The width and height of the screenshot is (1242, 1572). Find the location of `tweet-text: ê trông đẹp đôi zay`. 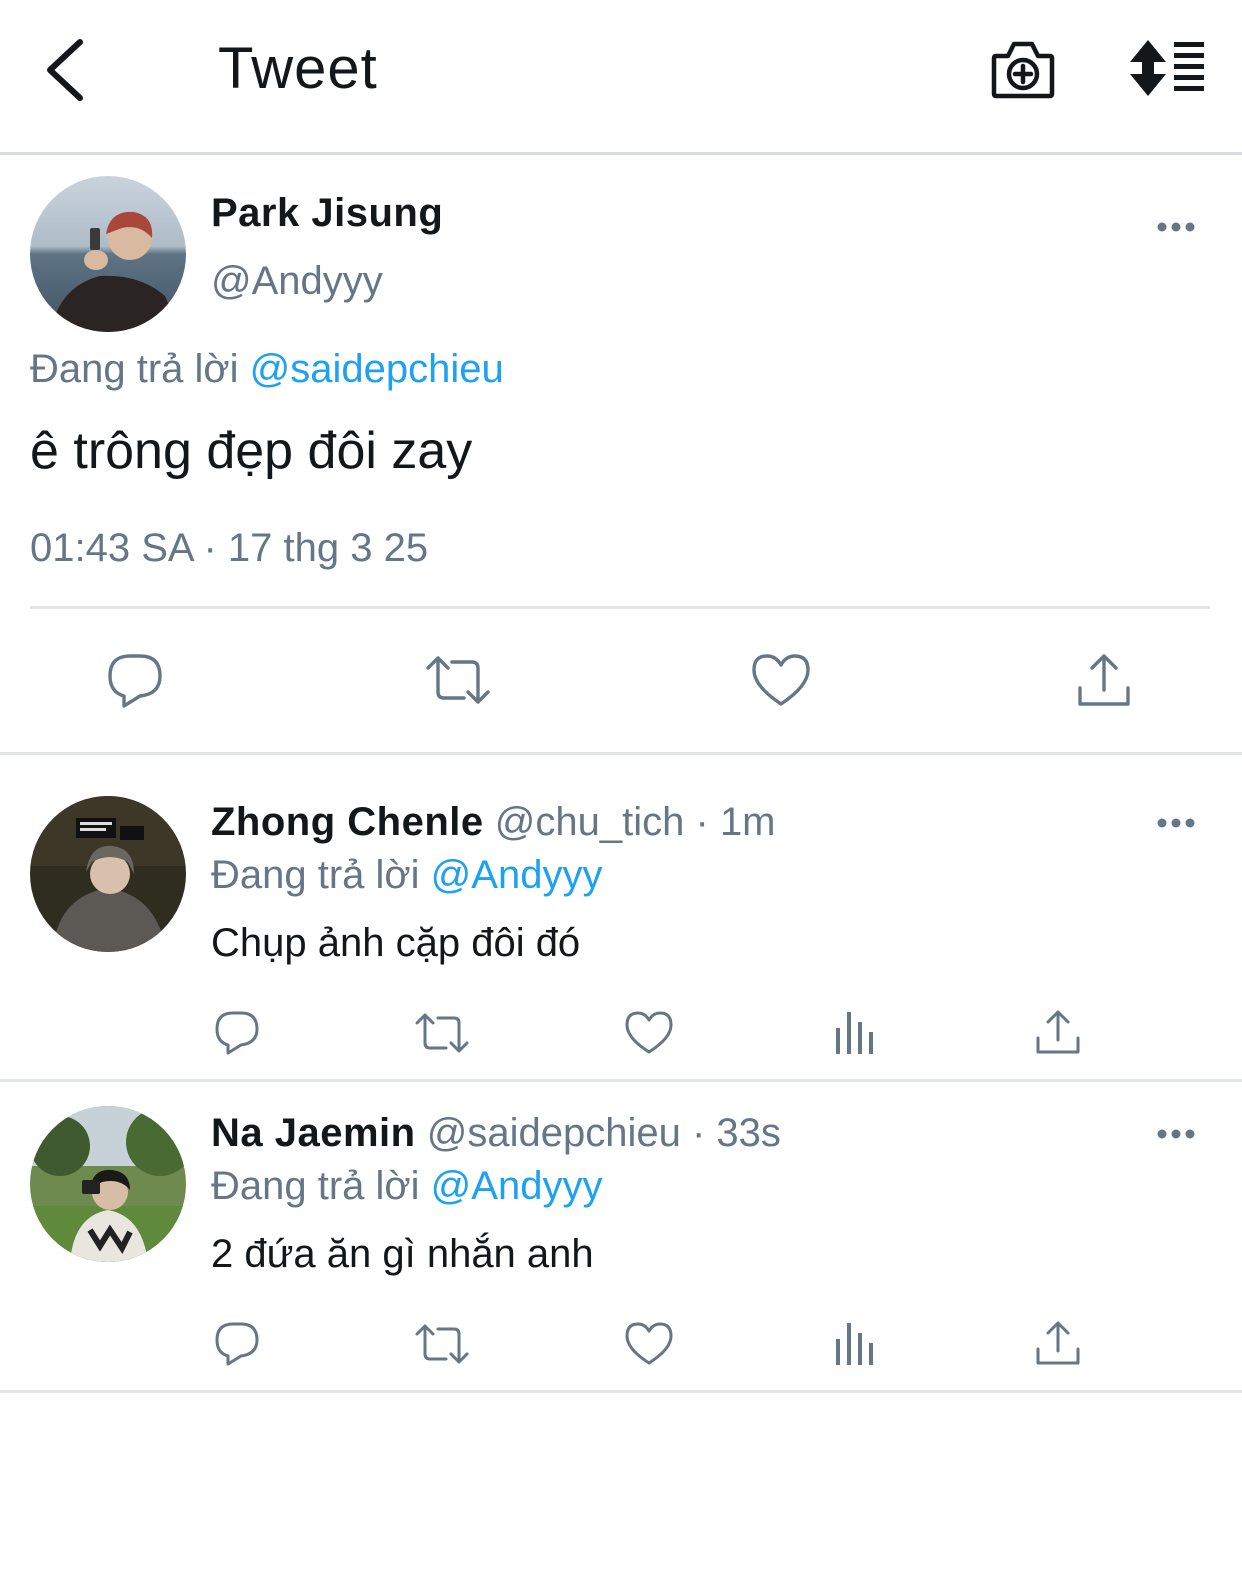

tweet-text: ê trông đẹp đôi zay is located at coordinates (251, 451).